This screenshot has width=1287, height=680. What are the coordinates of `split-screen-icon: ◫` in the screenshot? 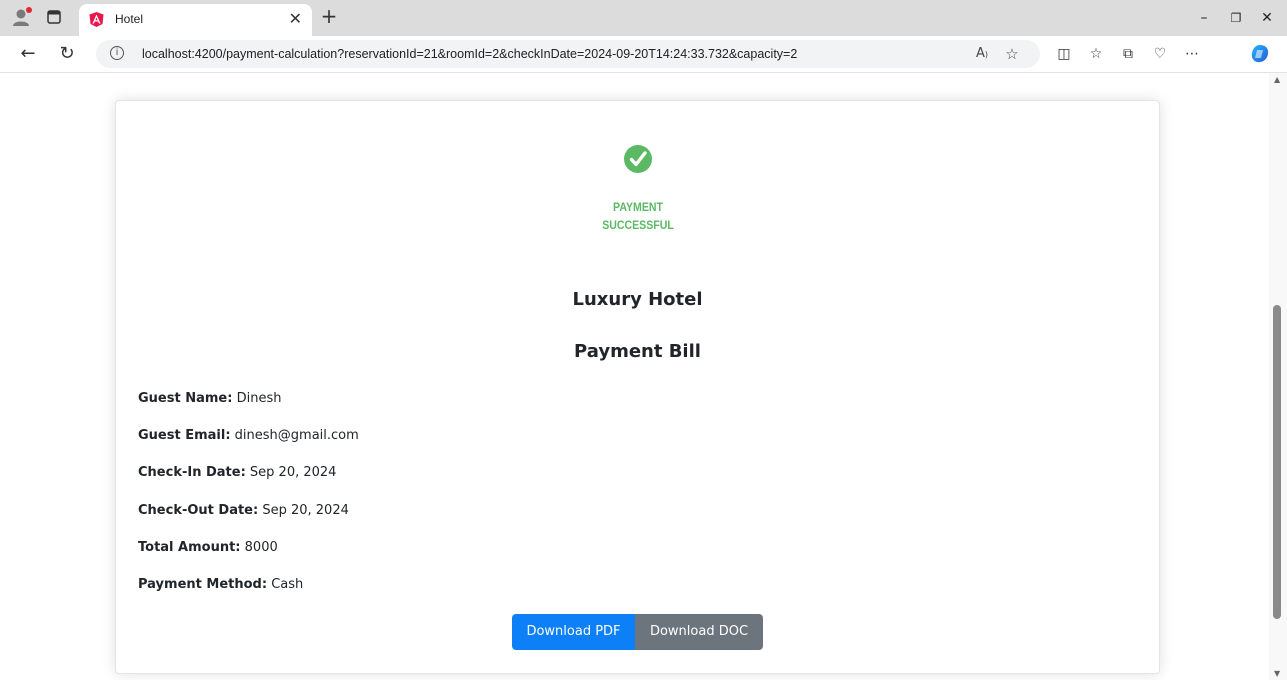 It's located at (1064, 54).